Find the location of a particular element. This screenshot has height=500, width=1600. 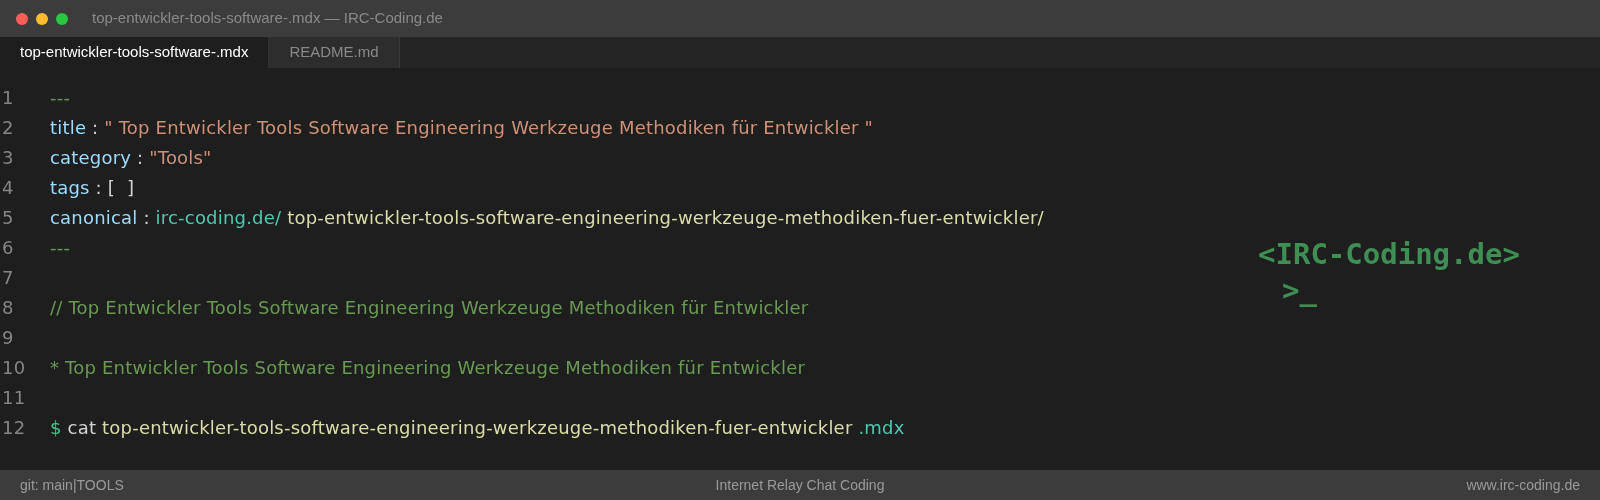

website-link: www.irc-coding.de is located at coordinates (1380, 485).